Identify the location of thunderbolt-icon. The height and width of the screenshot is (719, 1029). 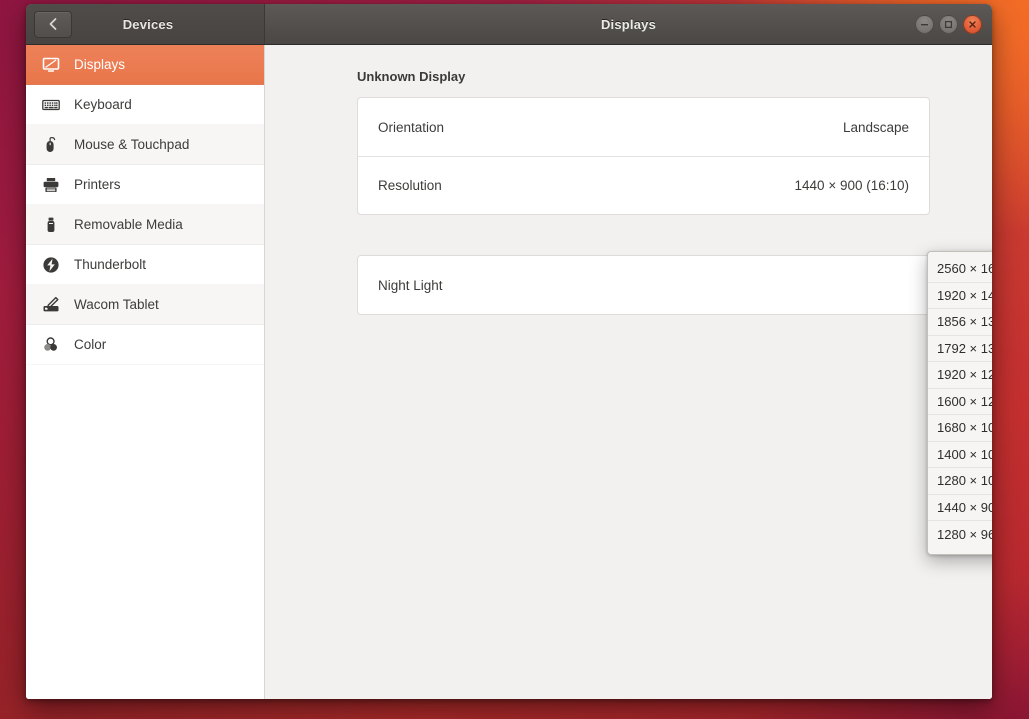
(51, 265).